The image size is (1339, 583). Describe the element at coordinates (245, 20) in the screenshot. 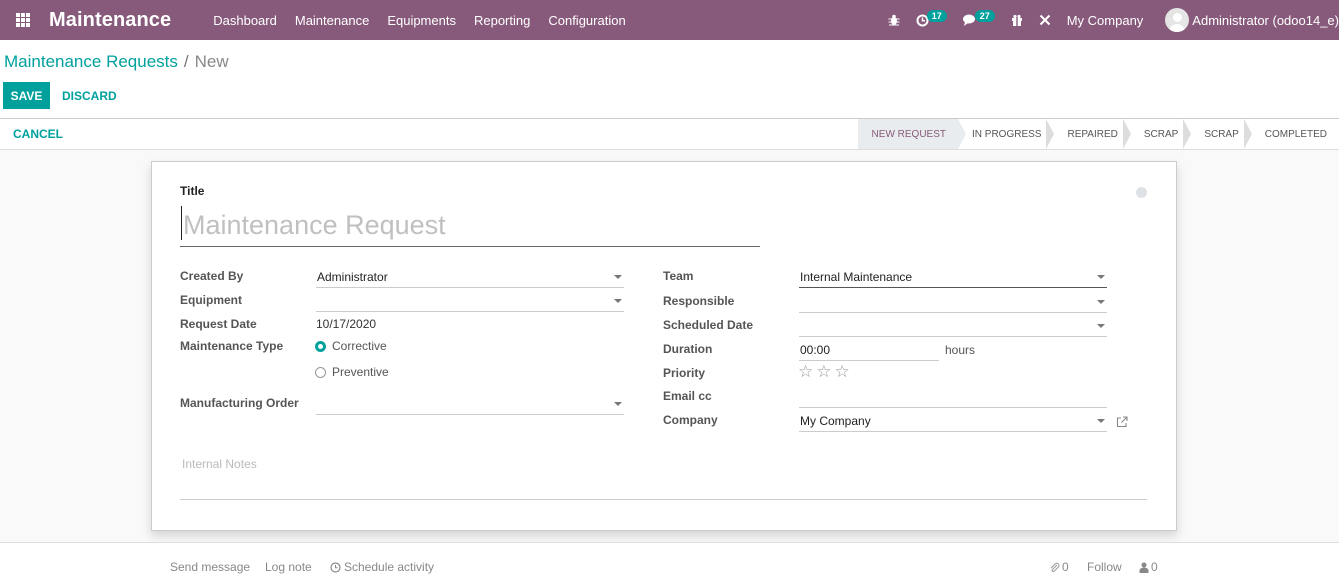

I see `menu-dashboard: Dashboard` at that location.